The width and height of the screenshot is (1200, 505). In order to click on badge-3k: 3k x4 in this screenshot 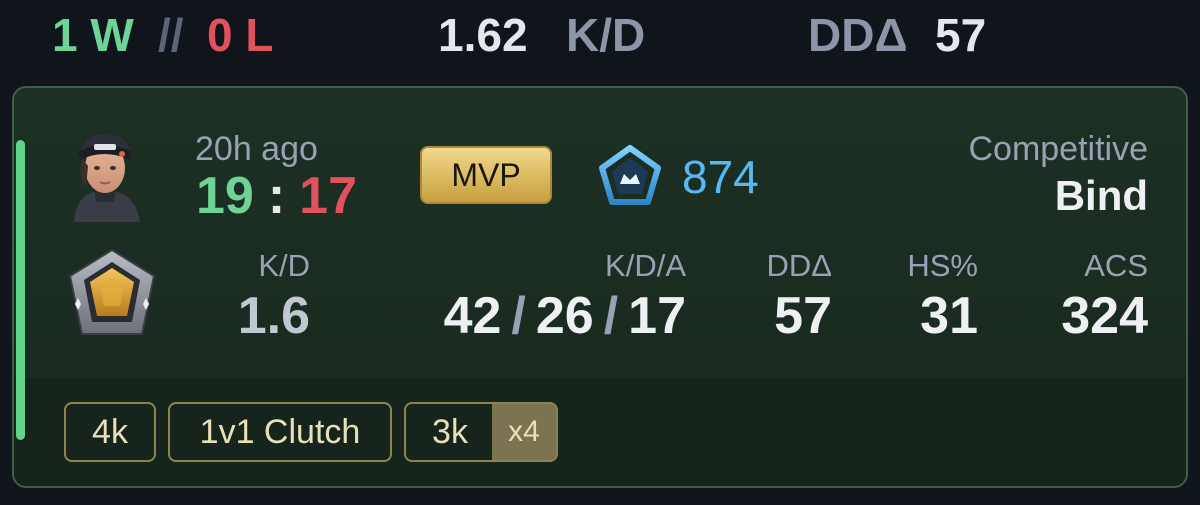, I will do `click(481, 432)`.